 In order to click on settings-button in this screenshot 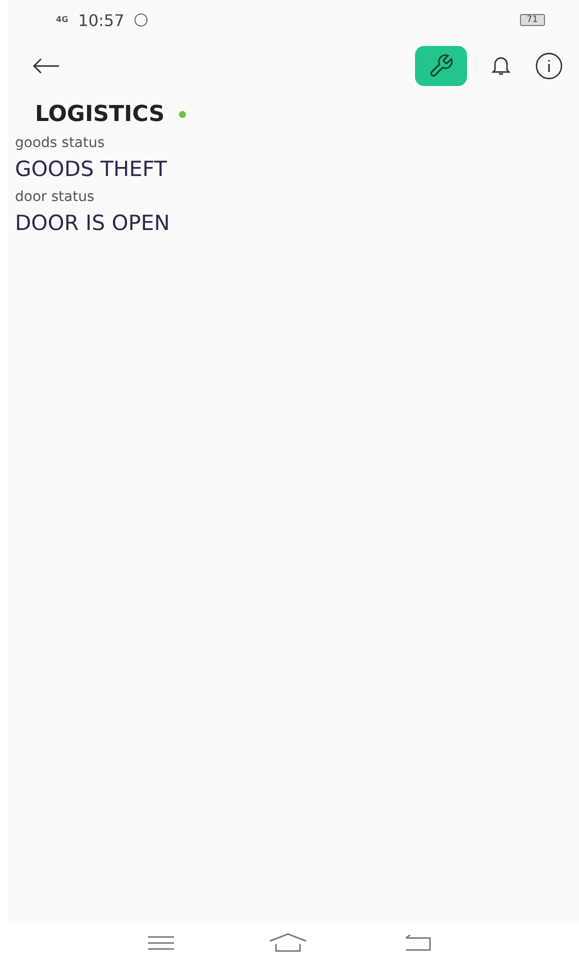, I will do `click(441, 66)`.